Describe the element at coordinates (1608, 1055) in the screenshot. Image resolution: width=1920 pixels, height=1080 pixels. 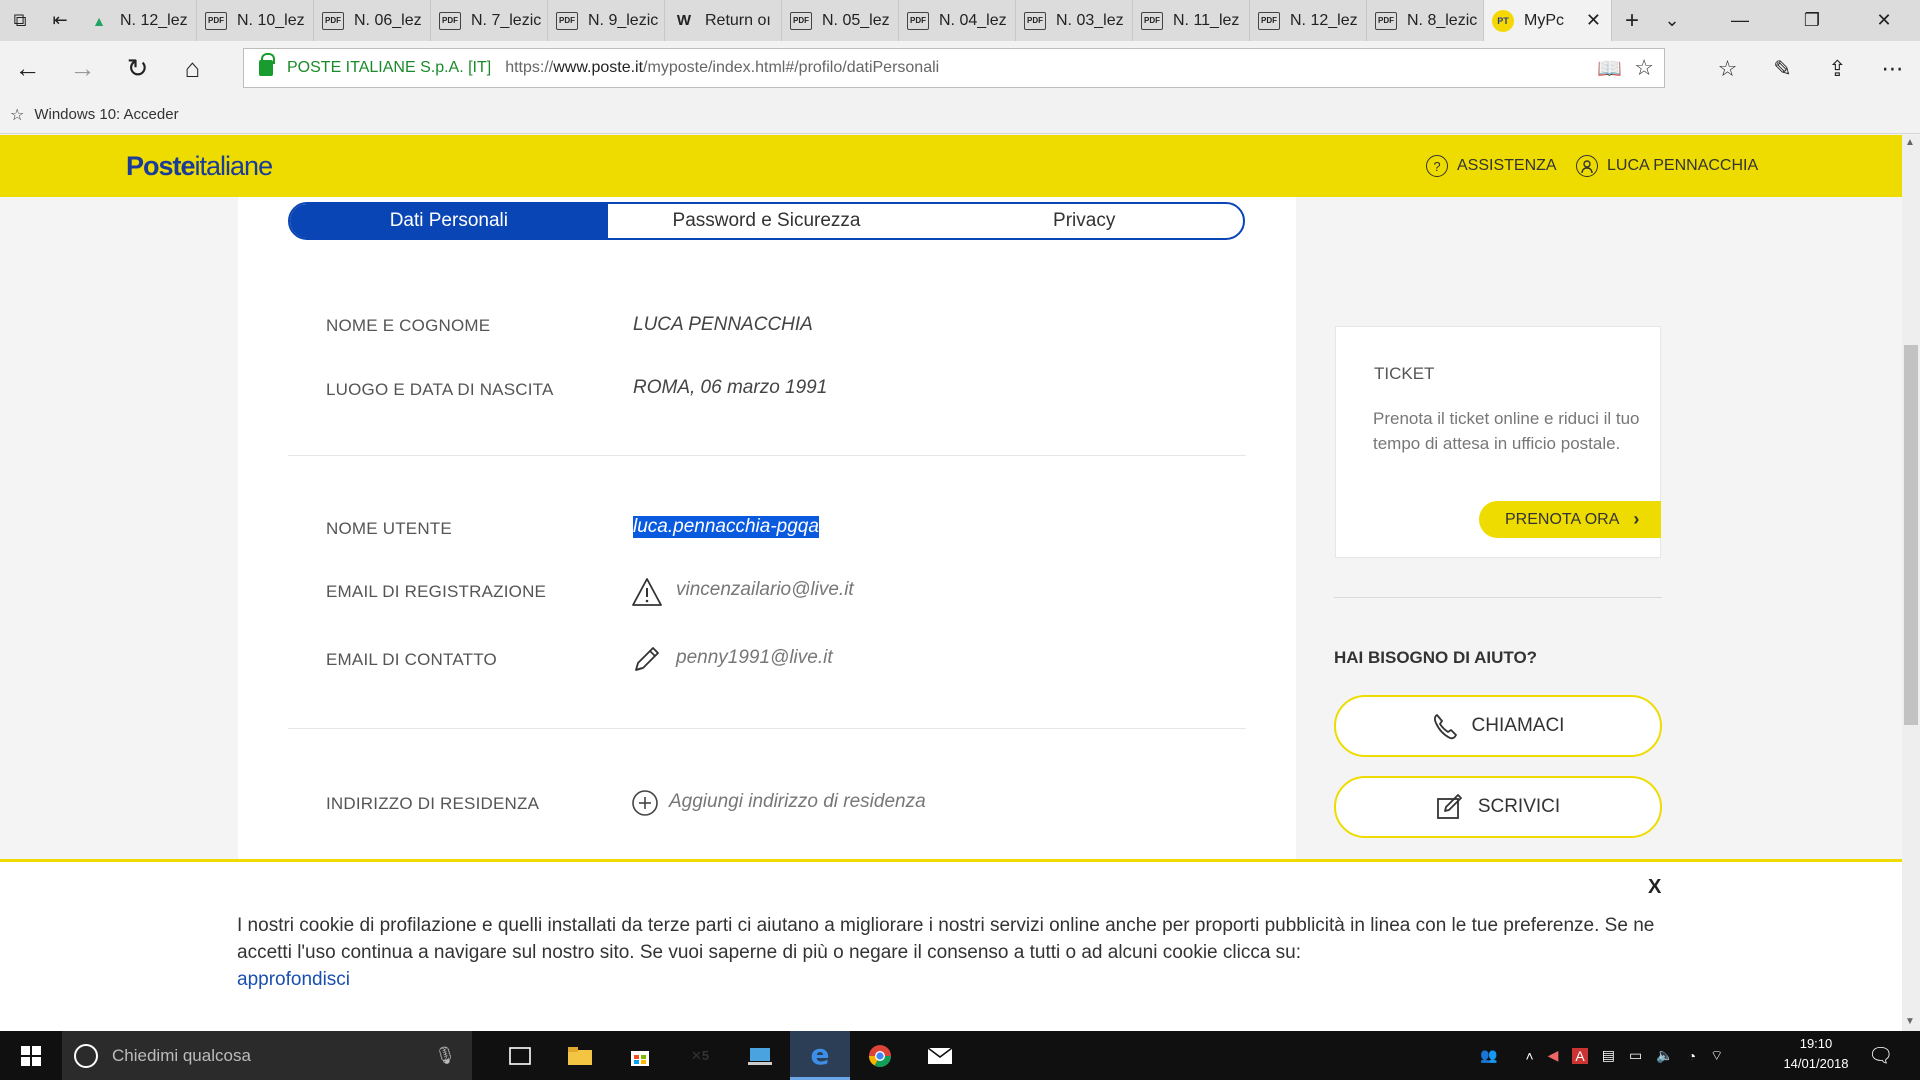
I see `device-icon: ▤` at that location.